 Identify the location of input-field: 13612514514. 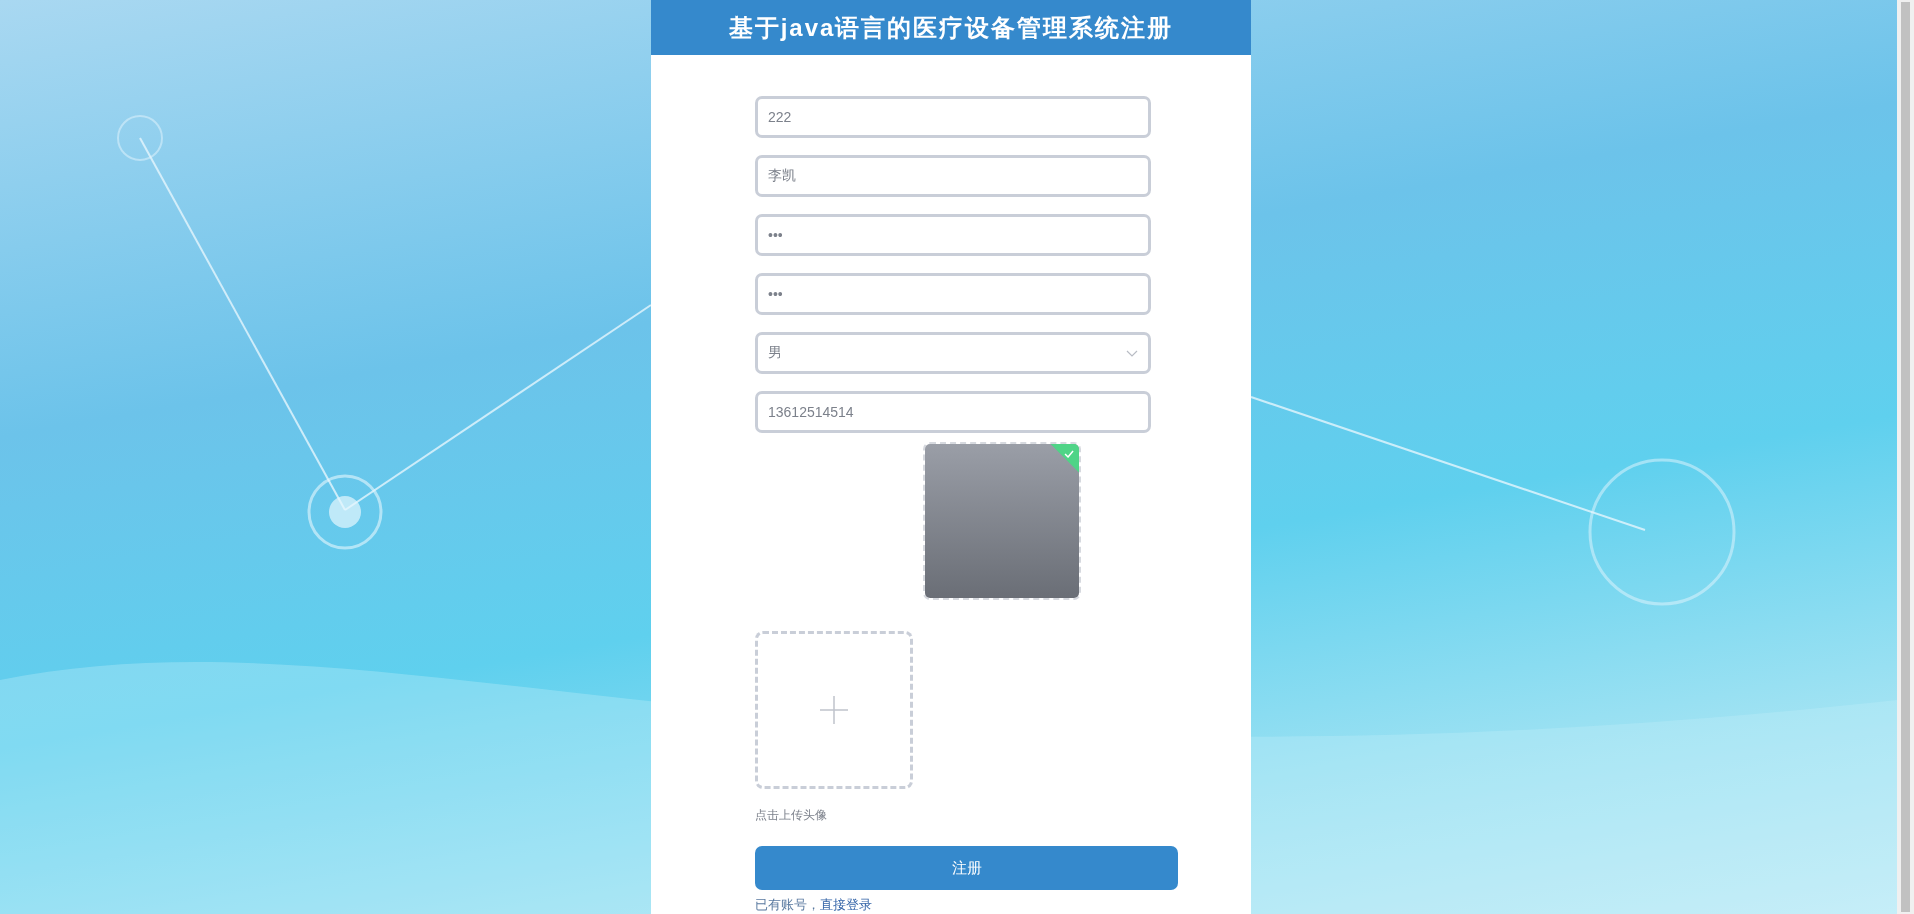
(953, 412).